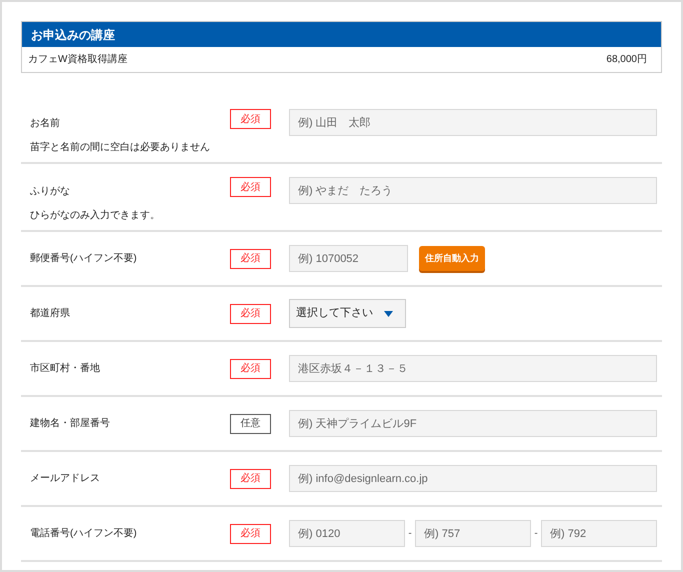 The image size is (683, 572). I want to click on field-label: ふりがな, so click(50, 192).